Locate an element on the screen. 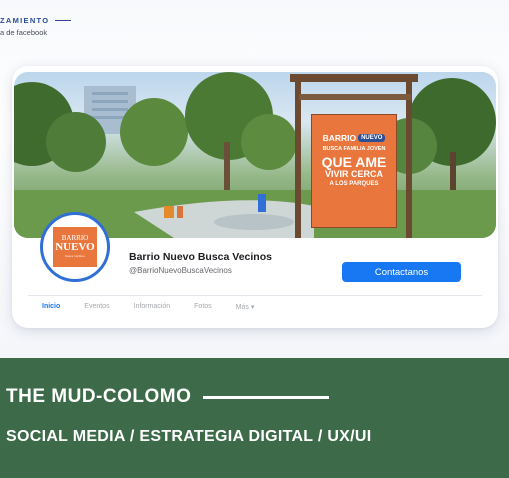 This screenshot has height=478, width=509. contact-button: Contactanos is located at coordinates (401, 272).